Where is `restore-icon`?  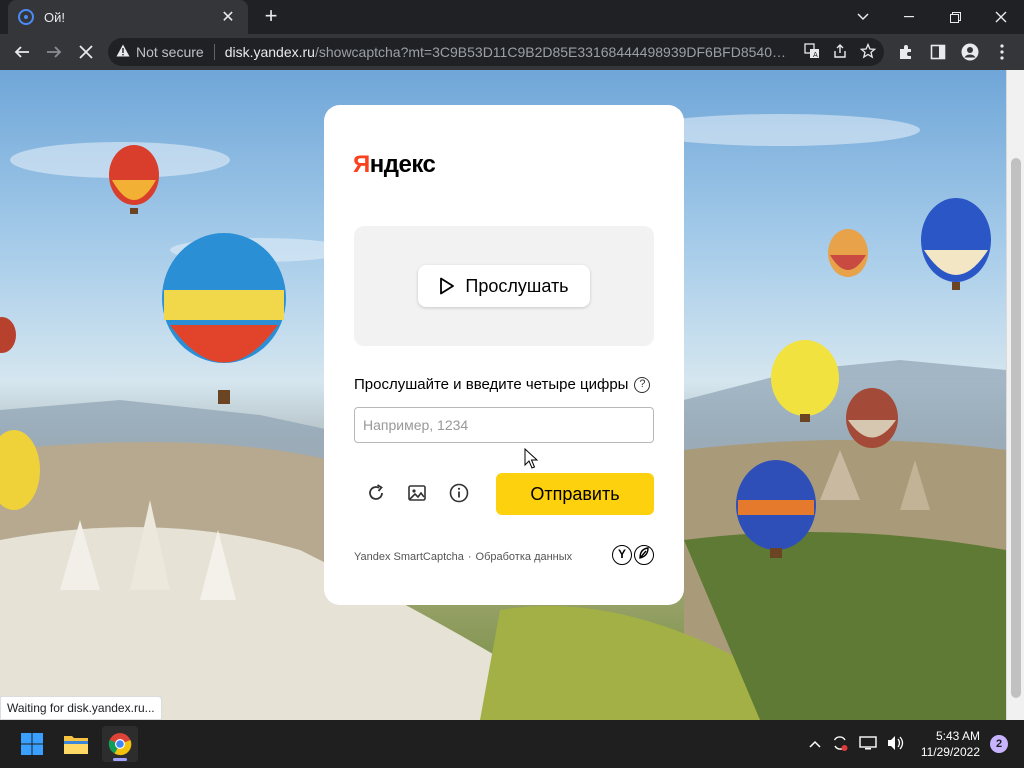
restore-icon is located at coordinates (955, 17).